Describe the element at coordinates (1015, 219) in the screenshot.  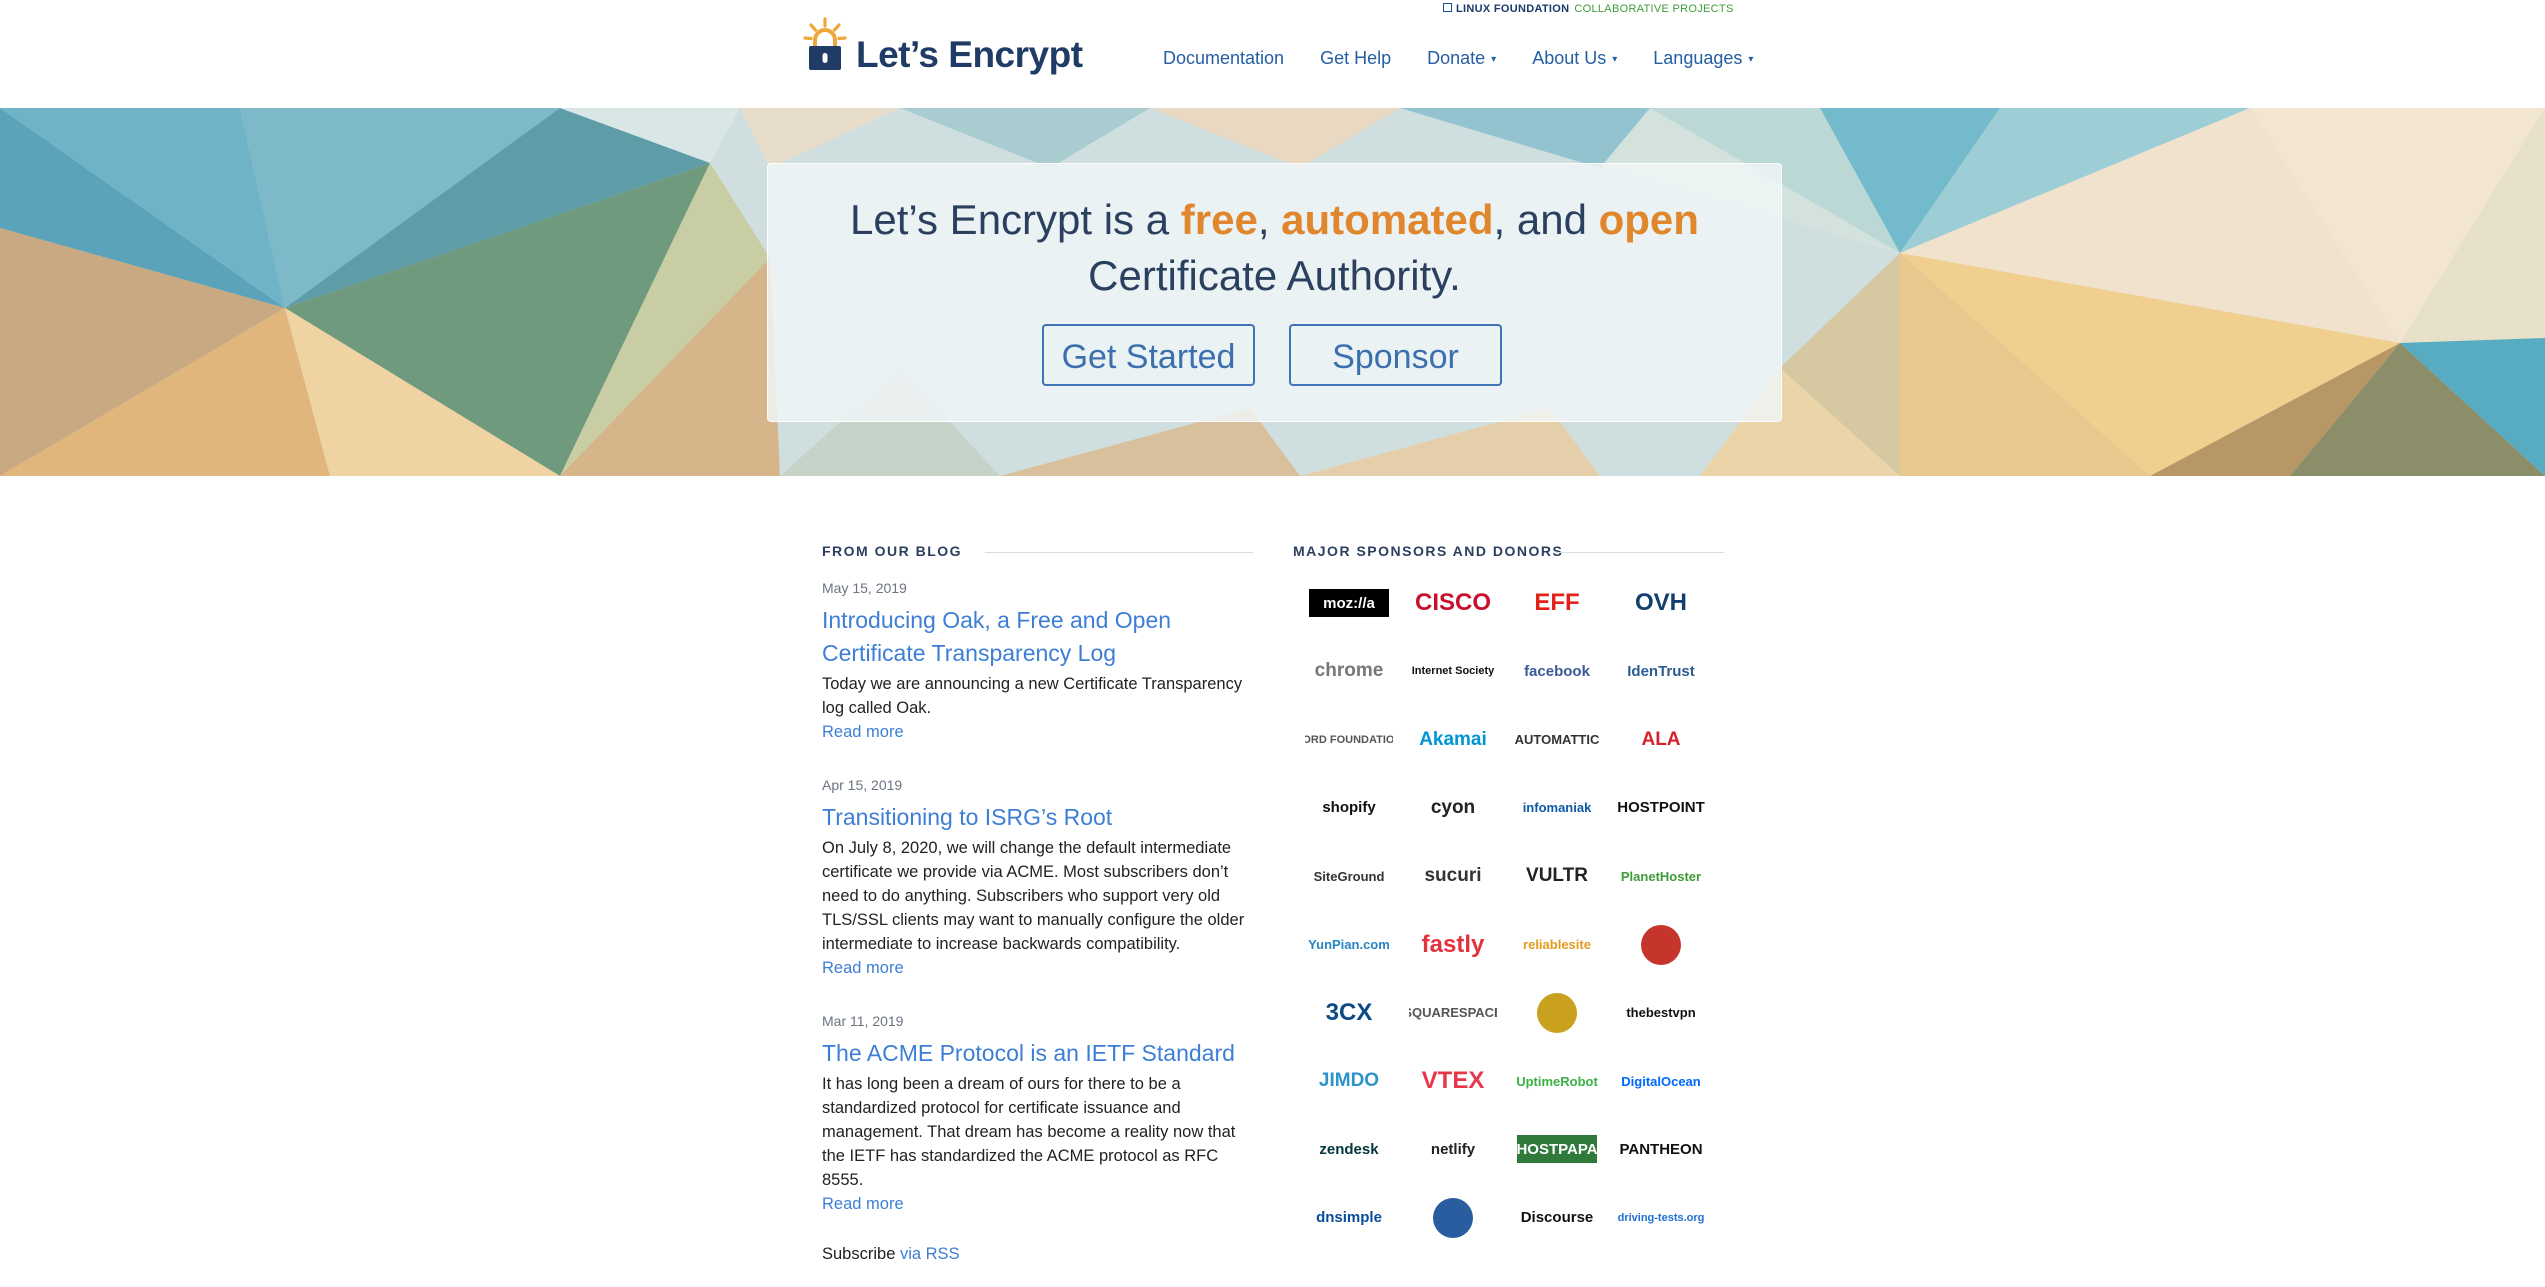
I see `hero-prefix: Let’s Encrypt is a` at that location.